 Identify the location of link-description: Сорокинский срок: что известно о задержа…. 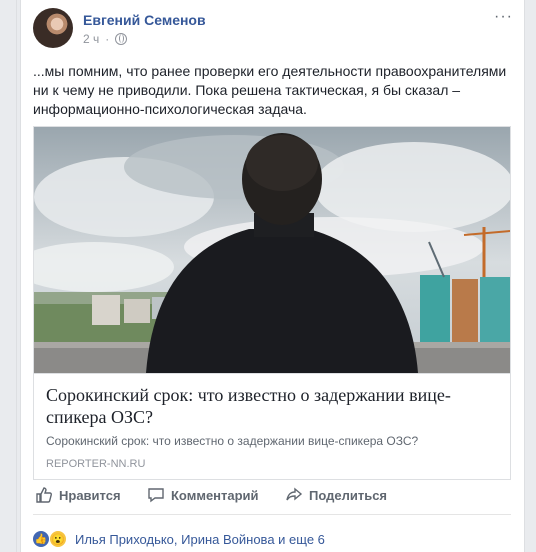
(232, 441).